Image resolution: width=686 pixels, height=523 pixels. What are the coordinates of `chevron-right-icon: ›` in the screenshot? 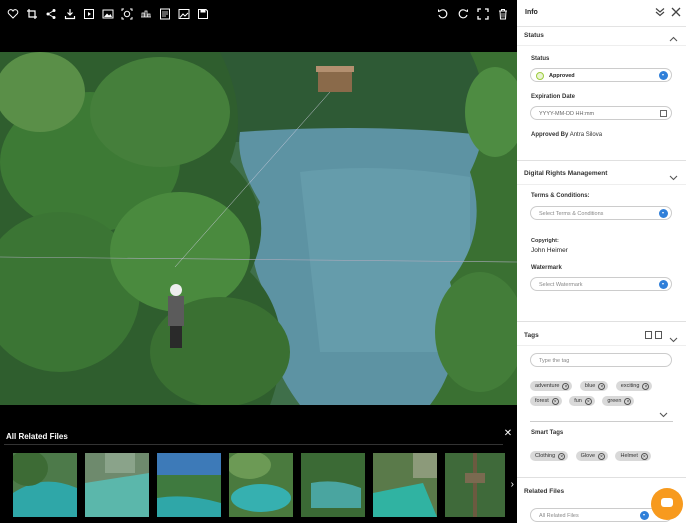 It's located at (512, 484).